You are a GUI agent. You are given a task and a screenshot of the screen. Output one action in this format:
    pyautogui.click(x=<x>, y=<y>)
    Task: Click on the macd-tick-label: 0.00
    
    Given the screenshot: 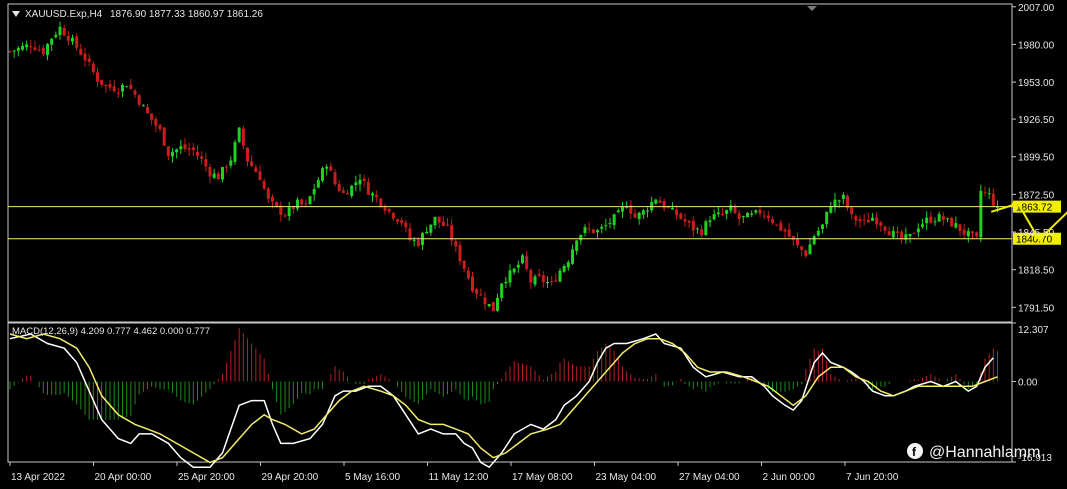 What is the action you would take?
    pyautogui.click(x=1028, y=383)
    